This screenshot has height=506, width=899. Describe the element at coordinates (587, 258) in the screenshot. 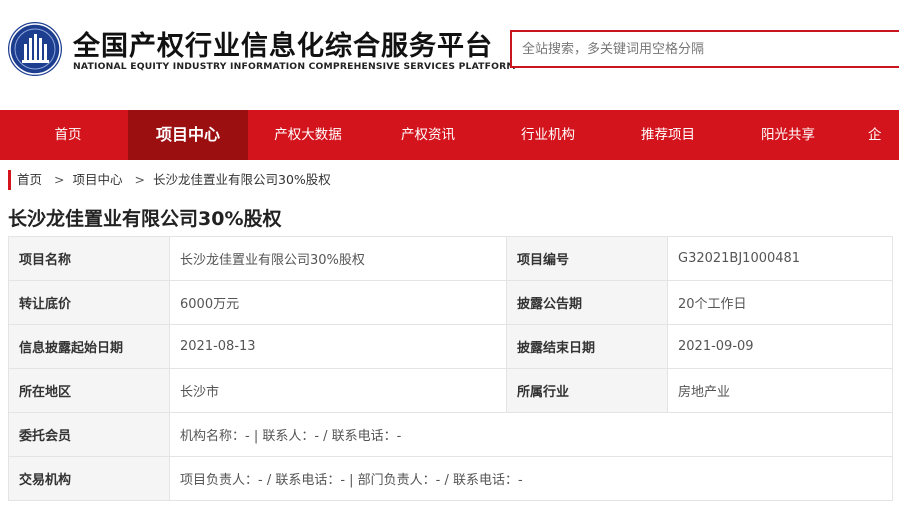

I see `label-project-code: 项目编号` at that location.